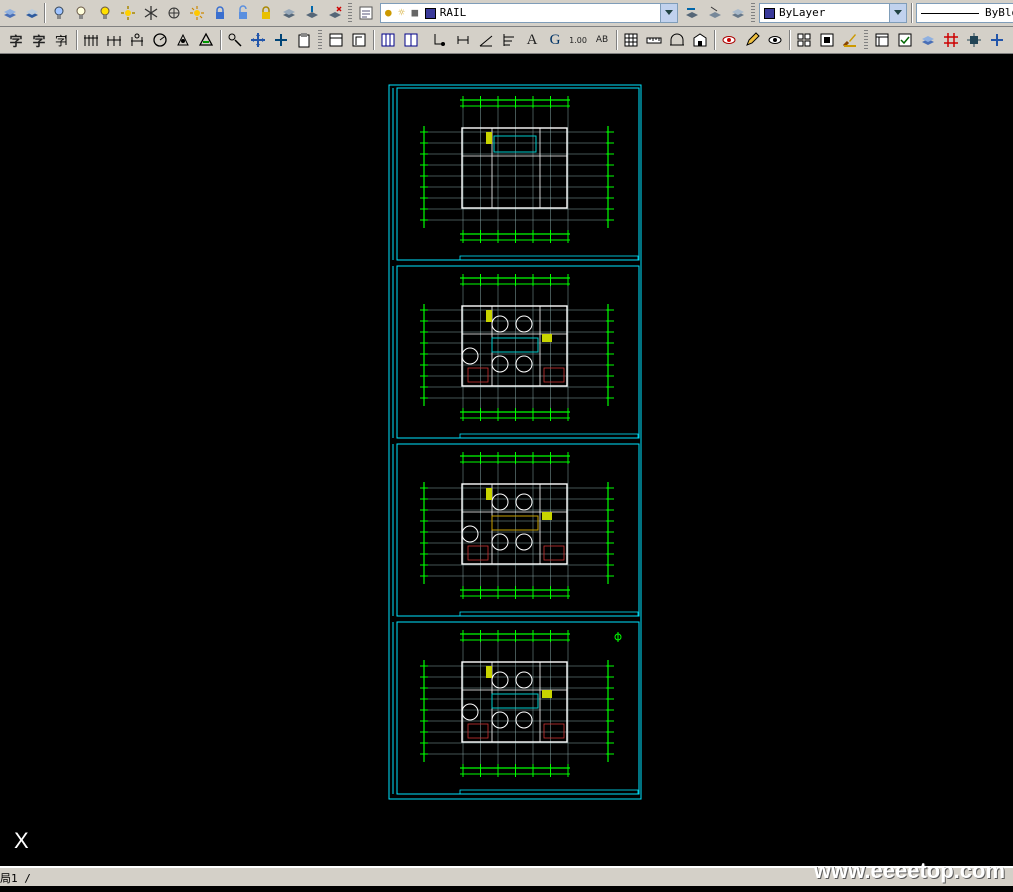  What do you see at coordinates (336, 40) in the screenshot?
I see `window-icon` at bounding box center [336, 40].